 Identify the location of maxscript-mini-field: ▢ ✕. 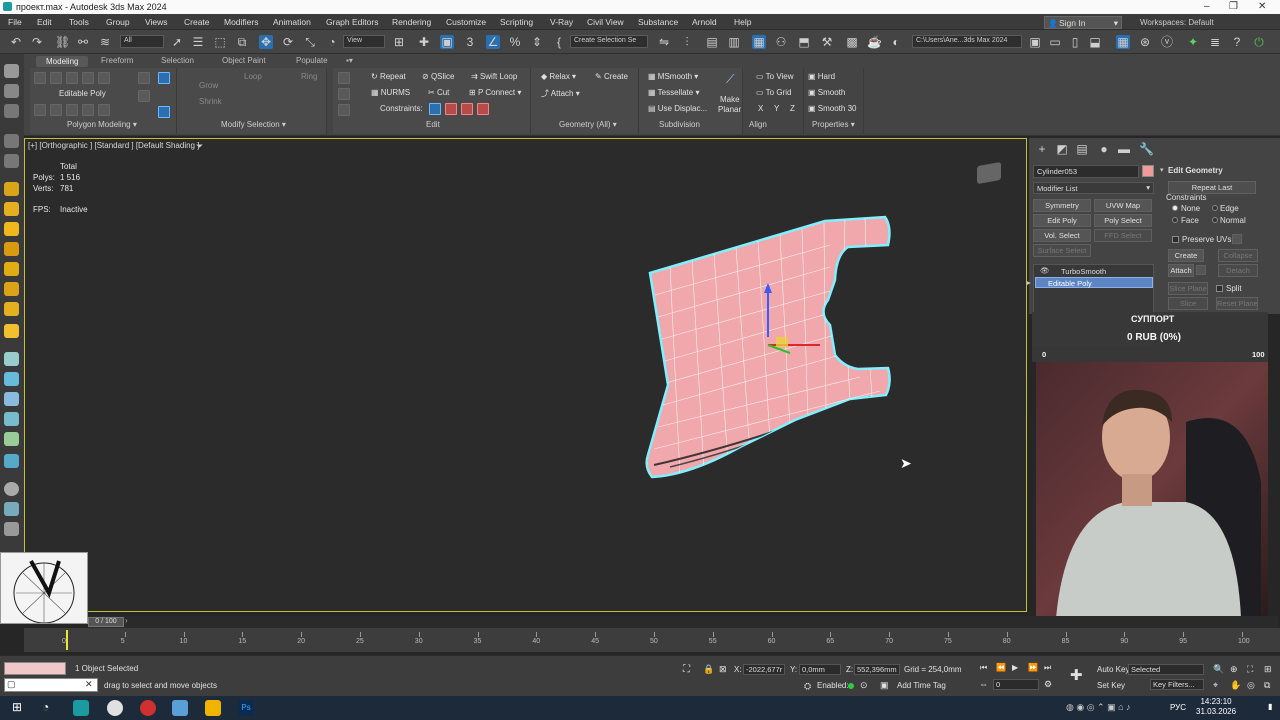
(51, 685).